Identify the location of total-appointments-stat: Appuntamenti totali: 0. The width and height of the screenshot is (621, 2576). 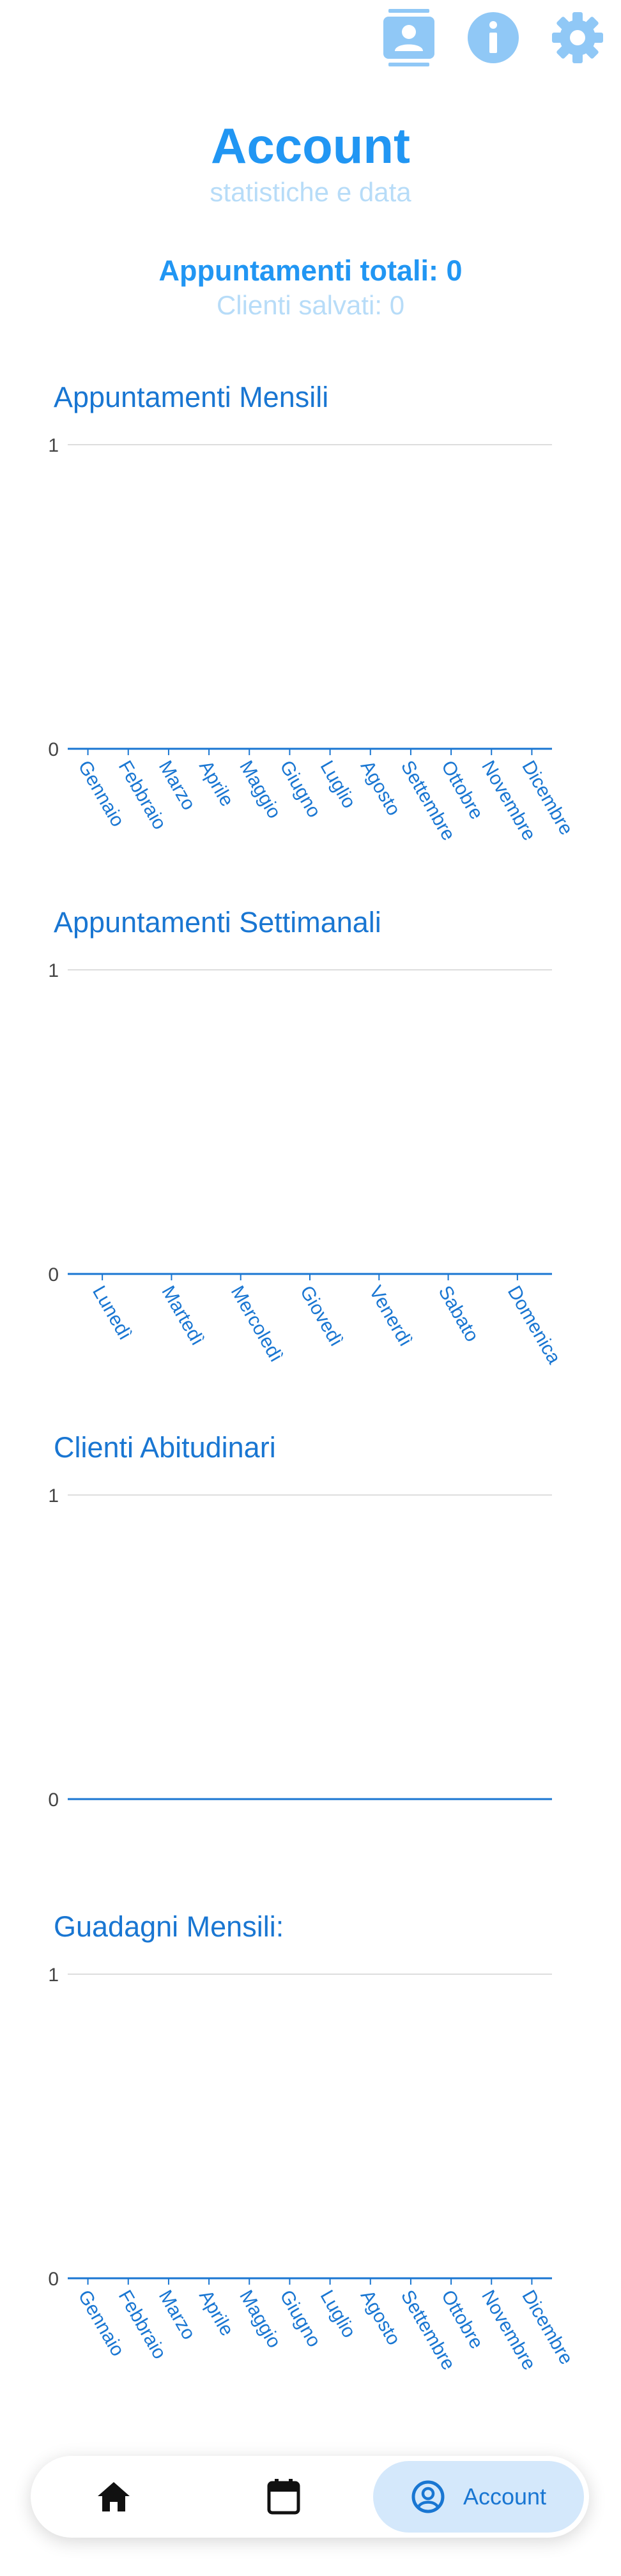
(310, 270).